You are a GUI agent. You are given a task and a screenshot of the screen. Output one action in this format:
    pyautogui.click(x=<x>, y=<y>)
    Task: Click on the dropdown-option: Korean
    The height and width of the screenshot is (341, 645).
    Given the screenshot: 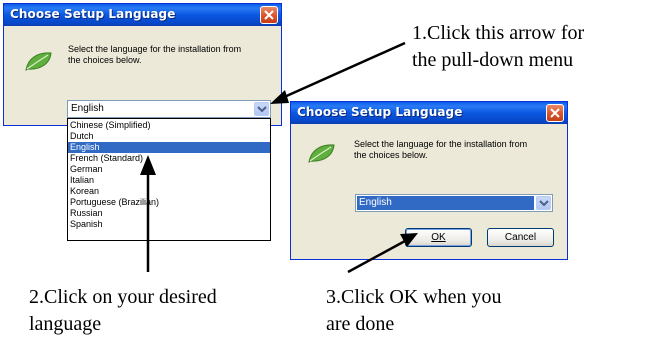 What is the action you would take?
    pyautogui.click(x=169, y=191)
    